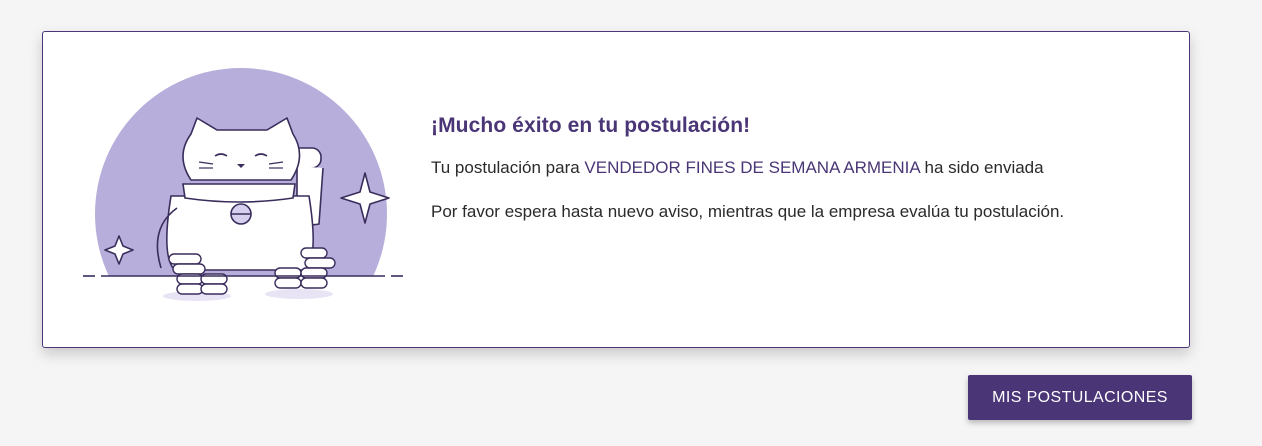  Describe the element at coordinates (981, 167) in the screenshot. I see `sent-suffix: ha sido enviada` at that location.